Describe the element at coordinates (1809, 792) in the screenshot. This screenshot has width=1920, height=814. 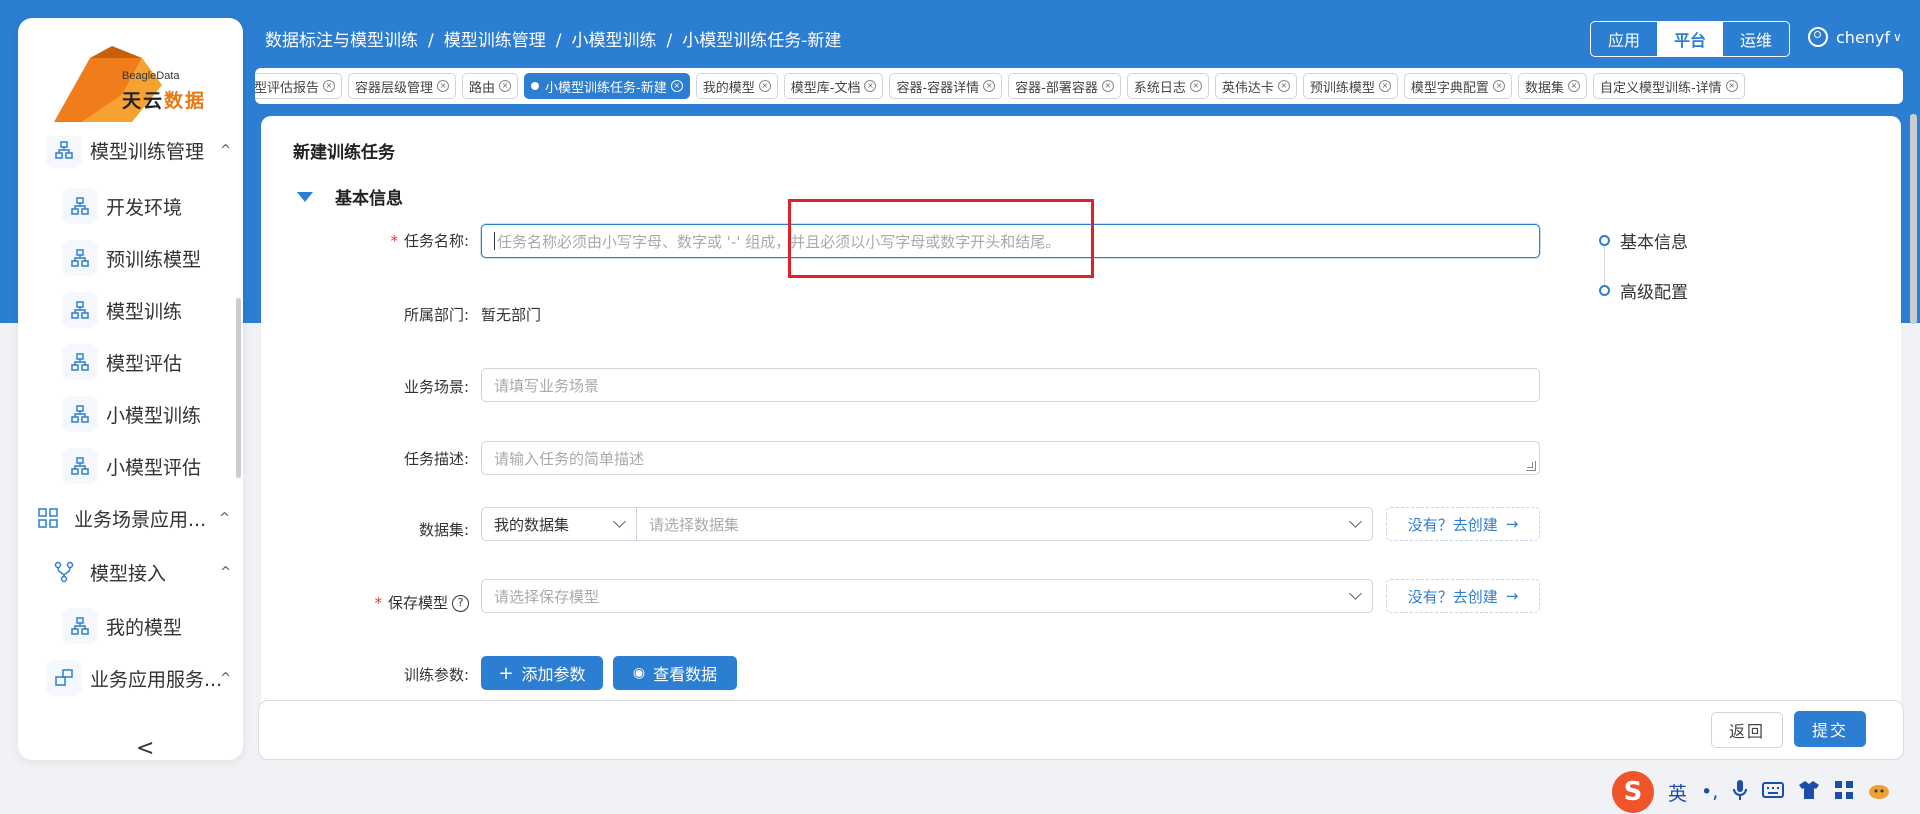
I see `skin-shirt-icon` at that location.